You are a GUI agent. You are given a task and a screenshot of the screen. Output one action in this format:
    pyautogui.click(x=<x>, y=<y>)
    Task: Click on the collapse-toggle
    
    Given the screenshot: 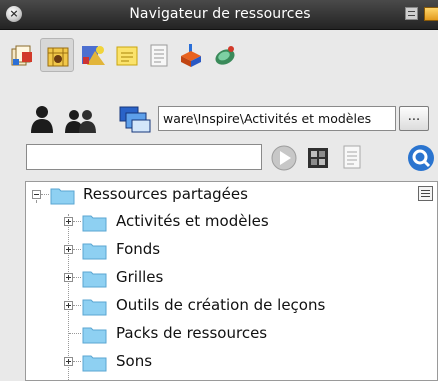 What is the action you would take?
    pyautogui.click(x=36, y=194)
    